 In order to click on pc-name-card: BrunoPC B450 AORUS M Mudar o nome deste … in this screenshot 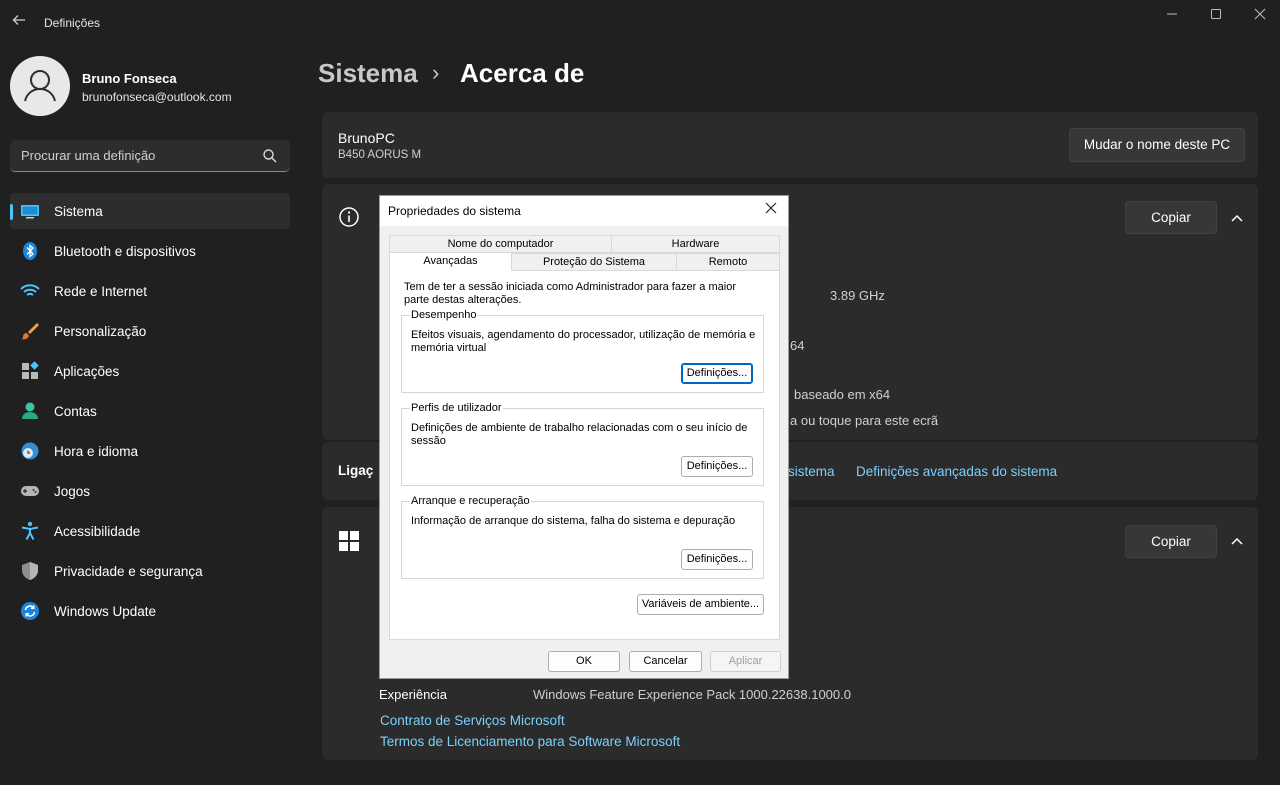, I will do `click(790, 145)`.